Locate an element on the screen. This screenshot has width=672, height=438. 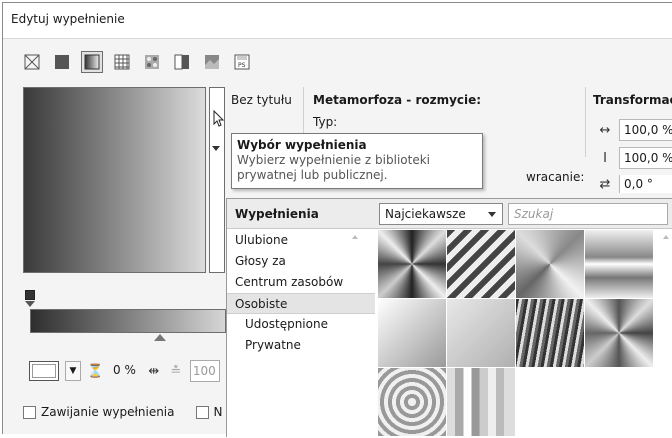
two-color-pattern-icon is located at coordinates (181, 62).